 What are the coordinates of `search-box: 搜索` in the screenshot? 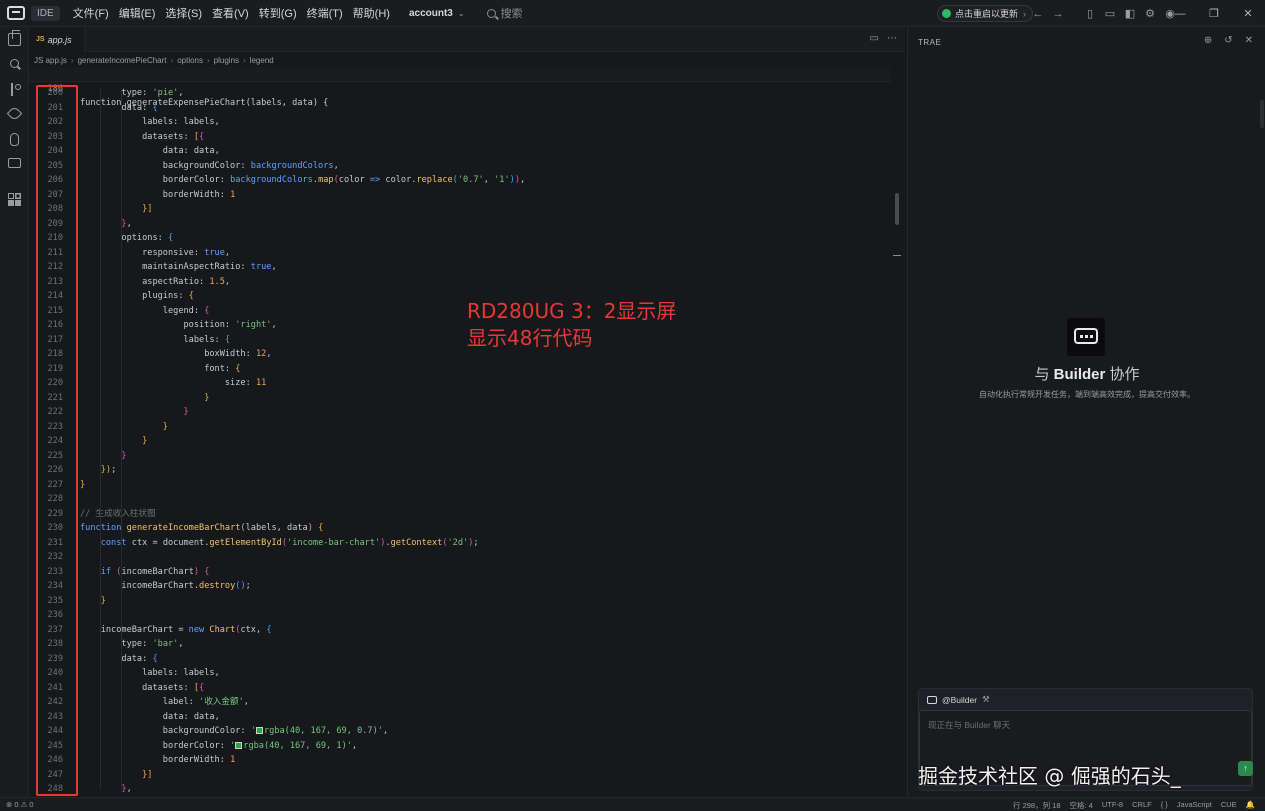 It's located at (504, 13).